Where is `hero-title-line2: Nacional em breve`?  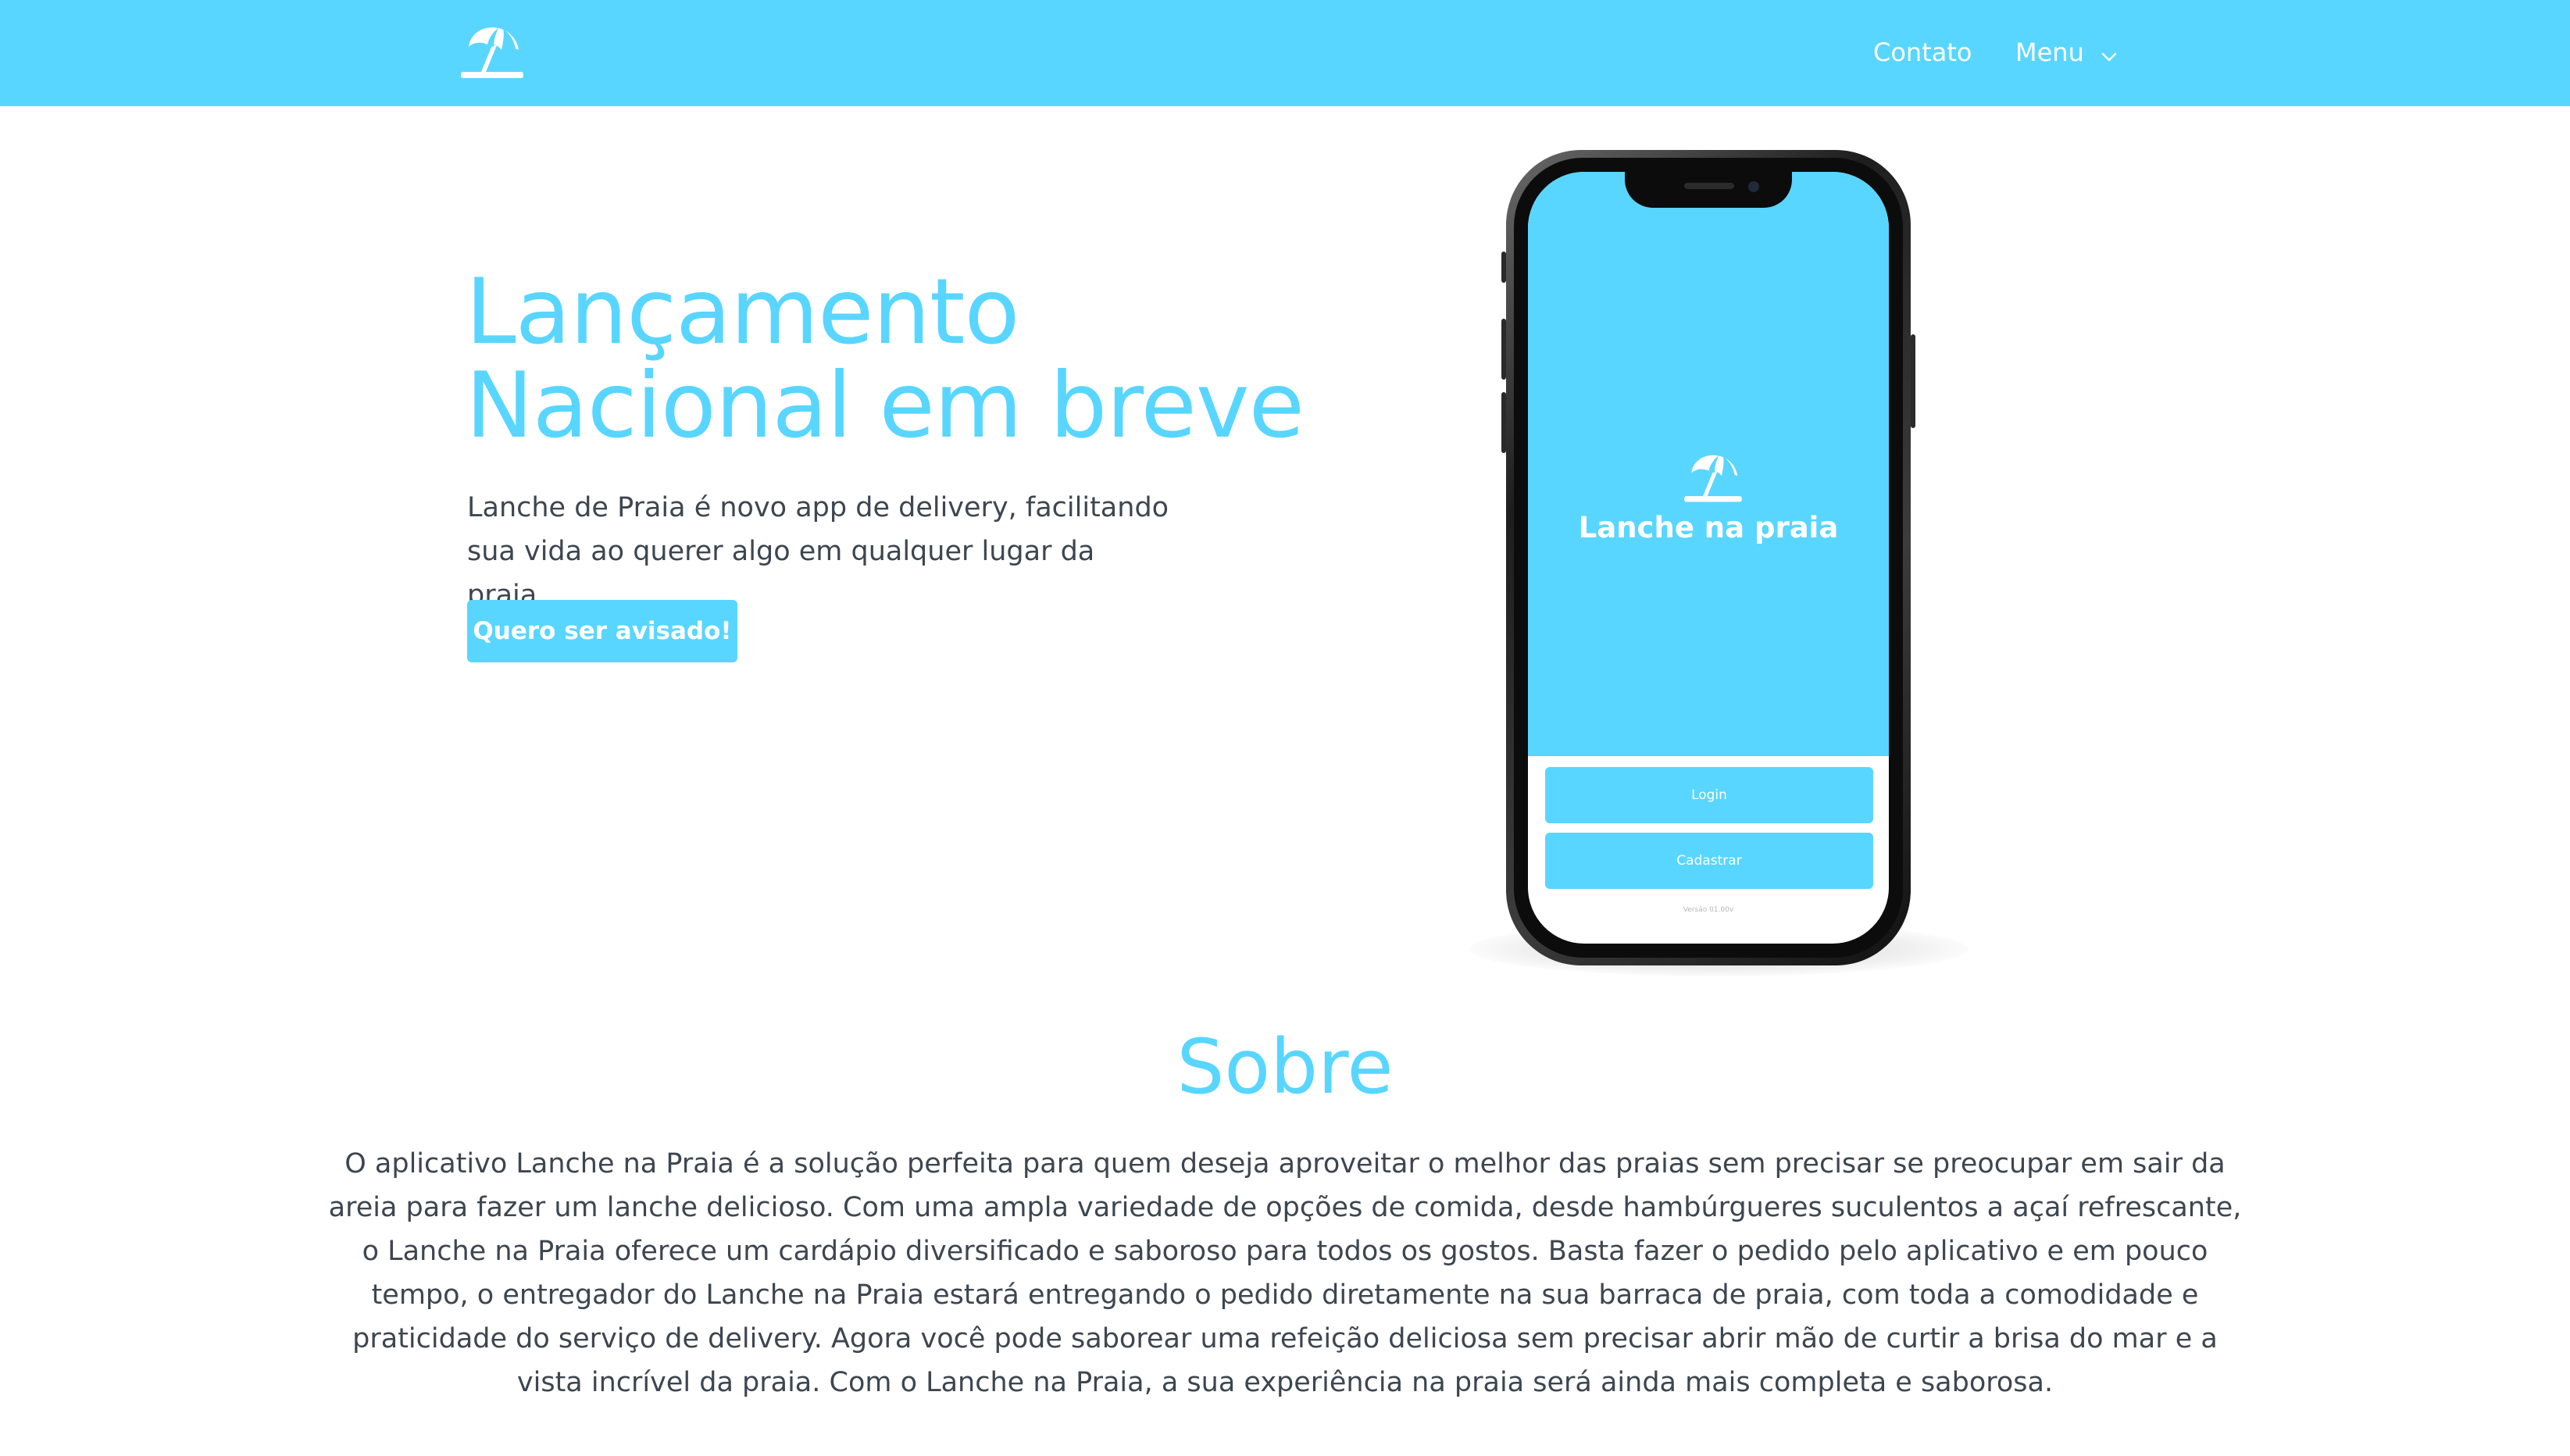 hero-title-line2: Nacional em breve is located at coordinates (885, 406).